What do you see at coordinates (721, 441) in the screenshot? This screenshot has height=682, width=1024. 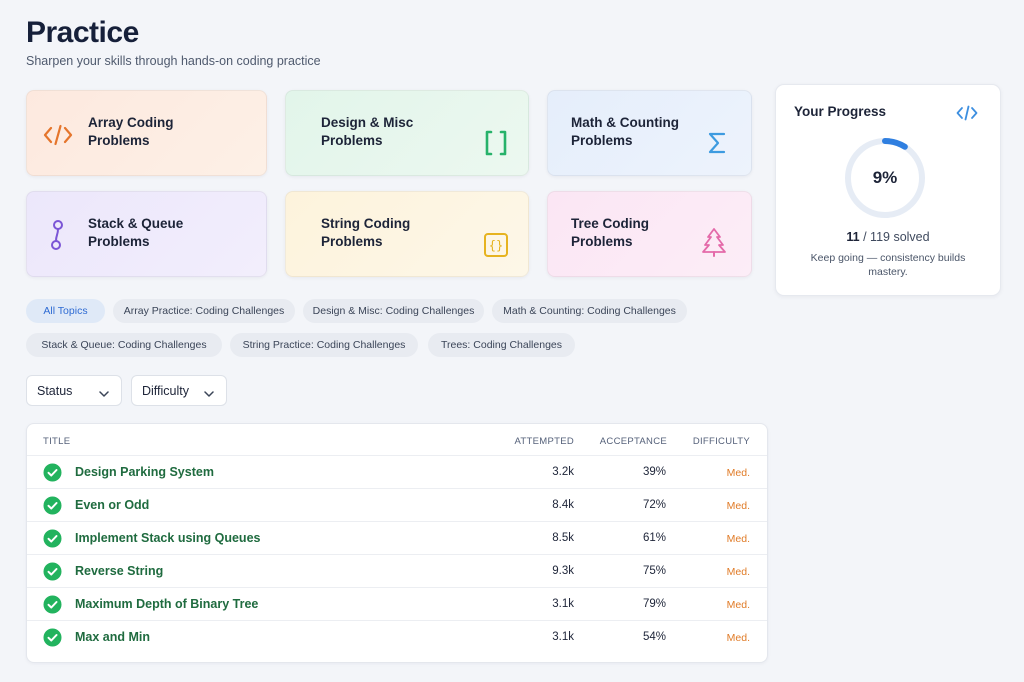 I see `column-header-difficulty: DIFFICULTY` at bounding box center [721, 441].